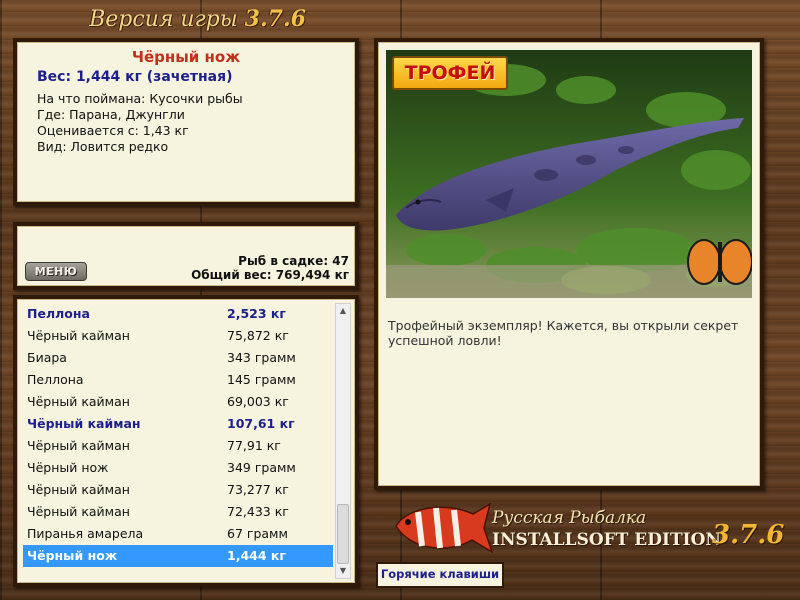 This screenshot has width=800, height=600. What do you see at coordinates (178, 446) in the screenshot?
I see `fish-list-row: Чёрный кайман 77,91 кг` at bounding box center [178, 446].